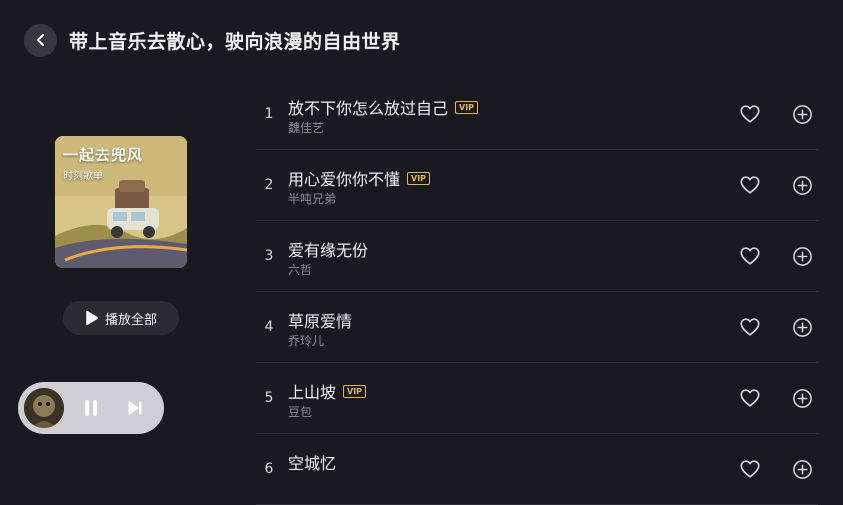 Image resolution: width=843 pixels, height=505 pixels. What do you see at coordinates (537, 114) in the screenshot?
I see `song-row: 1 放不下你怎么放过自己 VIP 魏佳艺` at bounding box center [537, 114].